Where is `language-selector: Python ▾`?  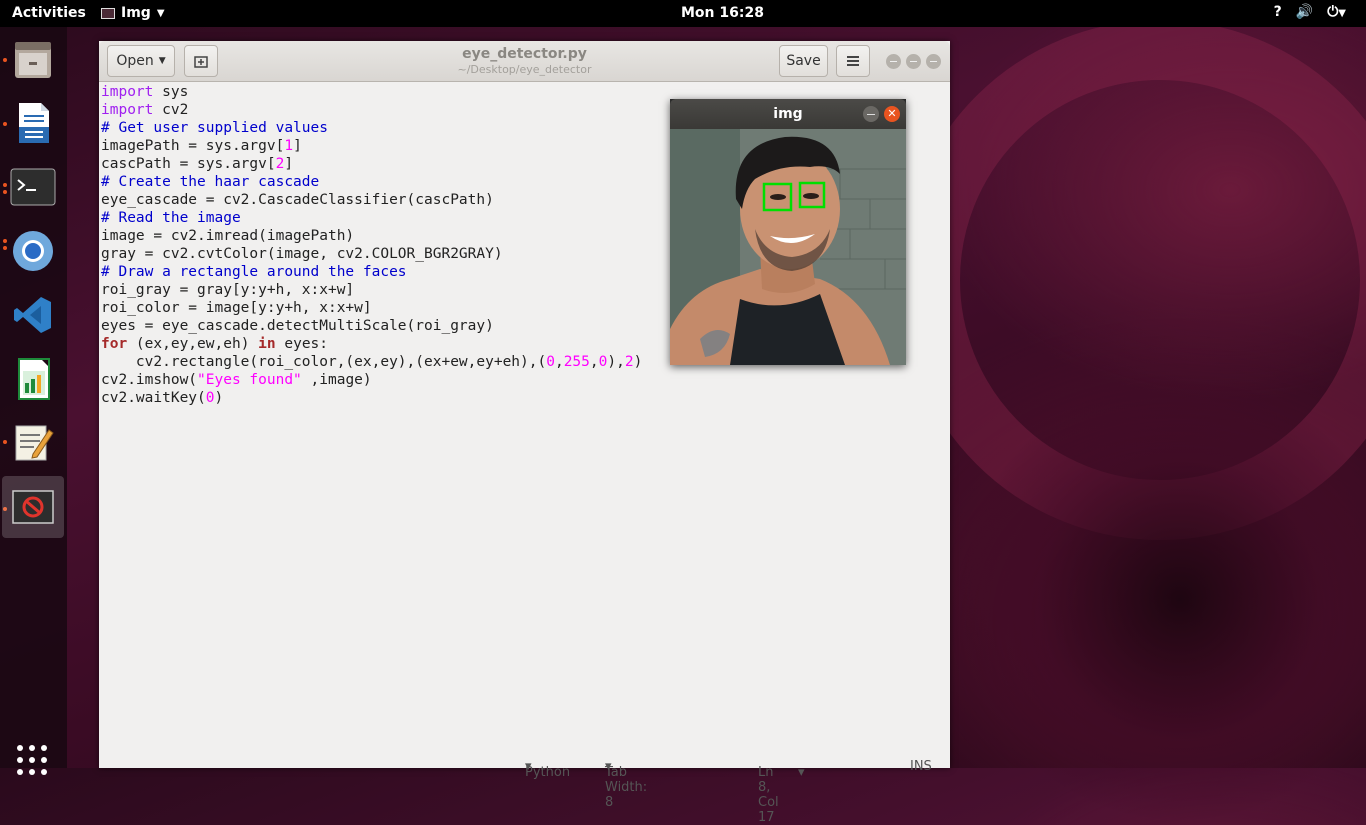 language-selector: Python ▾ is located at coordinates (547, 769).